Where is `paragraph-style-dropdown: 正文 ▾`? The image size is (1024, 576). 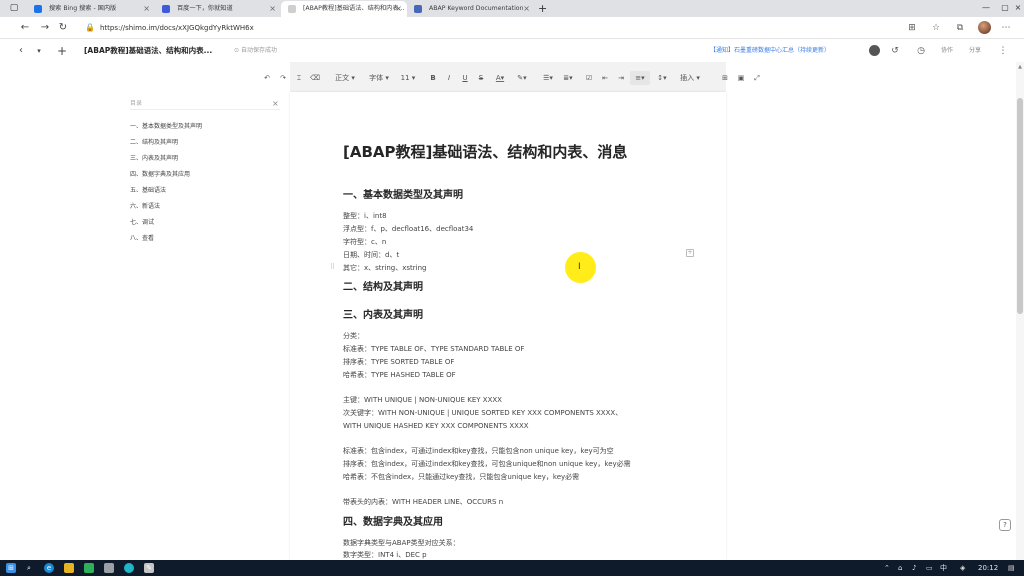
paragraph-style-dropdown: 正文 ▾ is located at coordinates (345, 78).